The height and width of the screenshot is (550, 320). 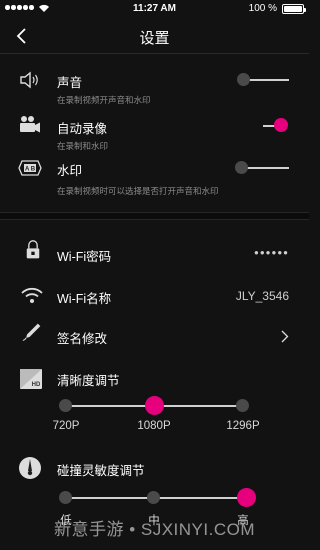 I want to click on svg-text: A B, so click(x=30, y=170).